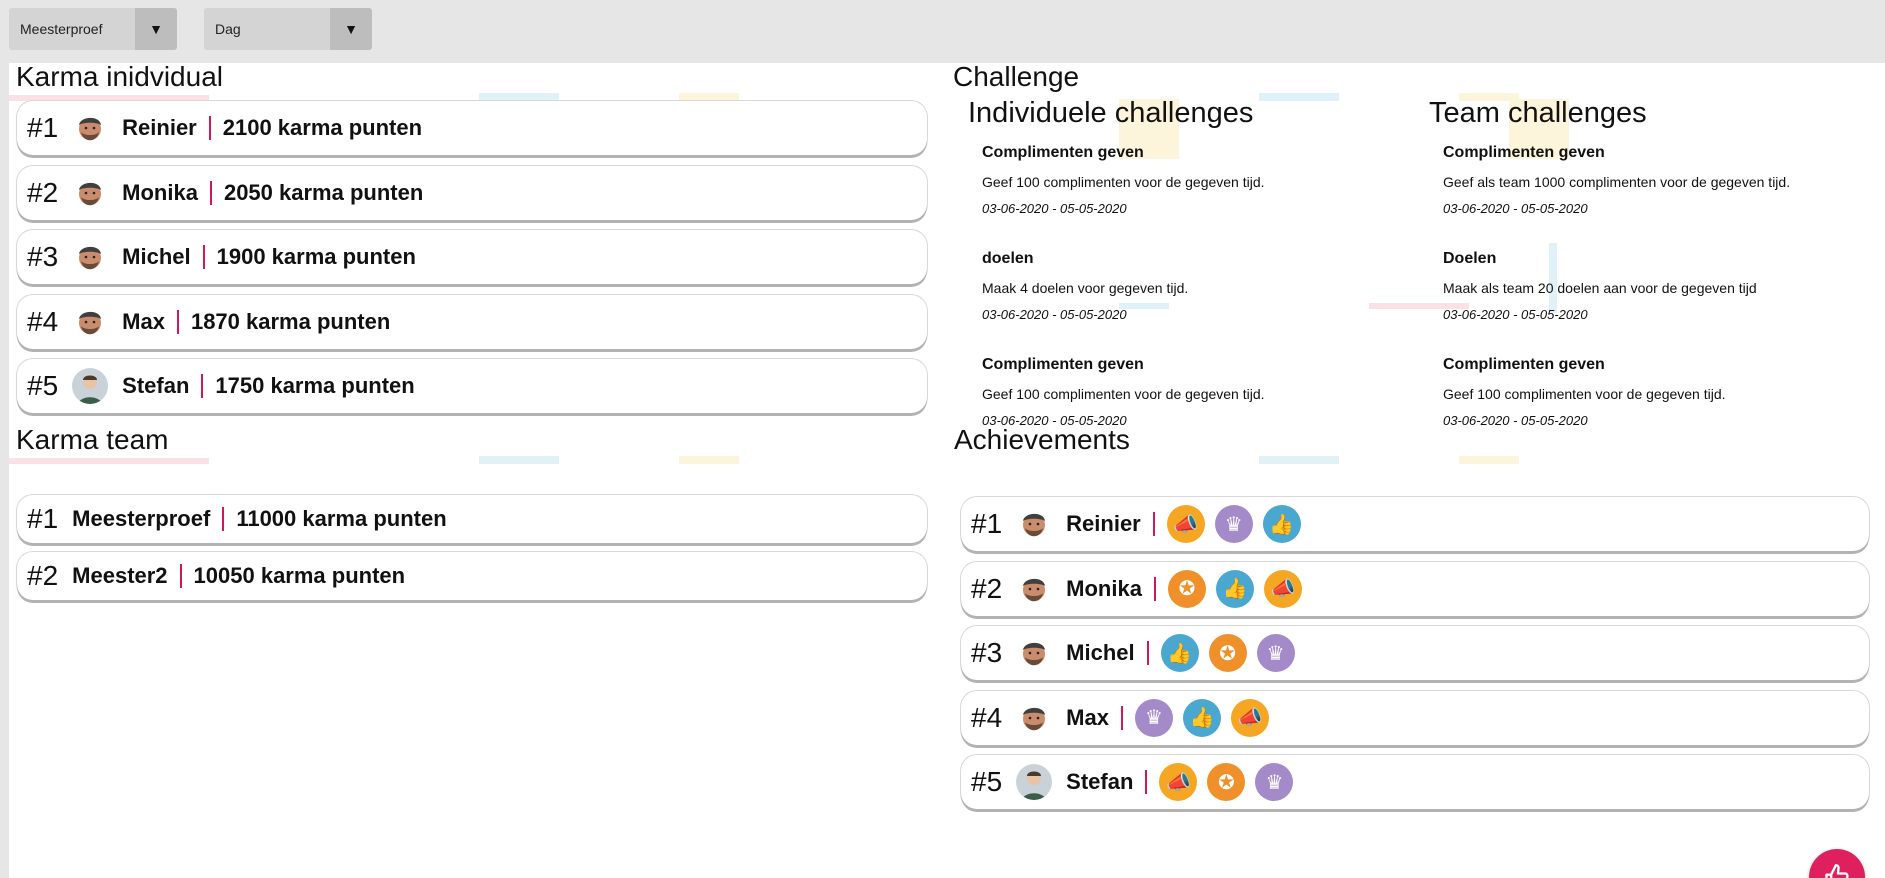  Describe the element at coordinates (1042, 439) in the screenshot. I see `achievements-title: Achievements` at that location.